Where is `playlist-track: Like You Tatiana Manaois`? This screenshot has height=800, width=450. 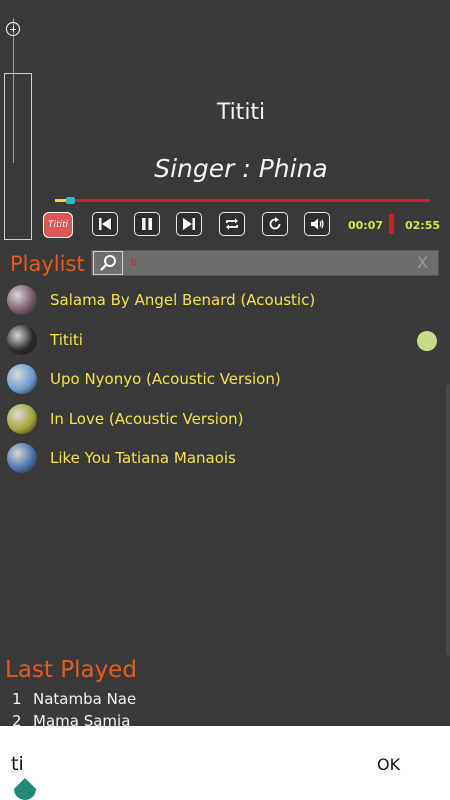
playlist-track: Like You Tatiana Manaois is located at coordinates (225, 459).